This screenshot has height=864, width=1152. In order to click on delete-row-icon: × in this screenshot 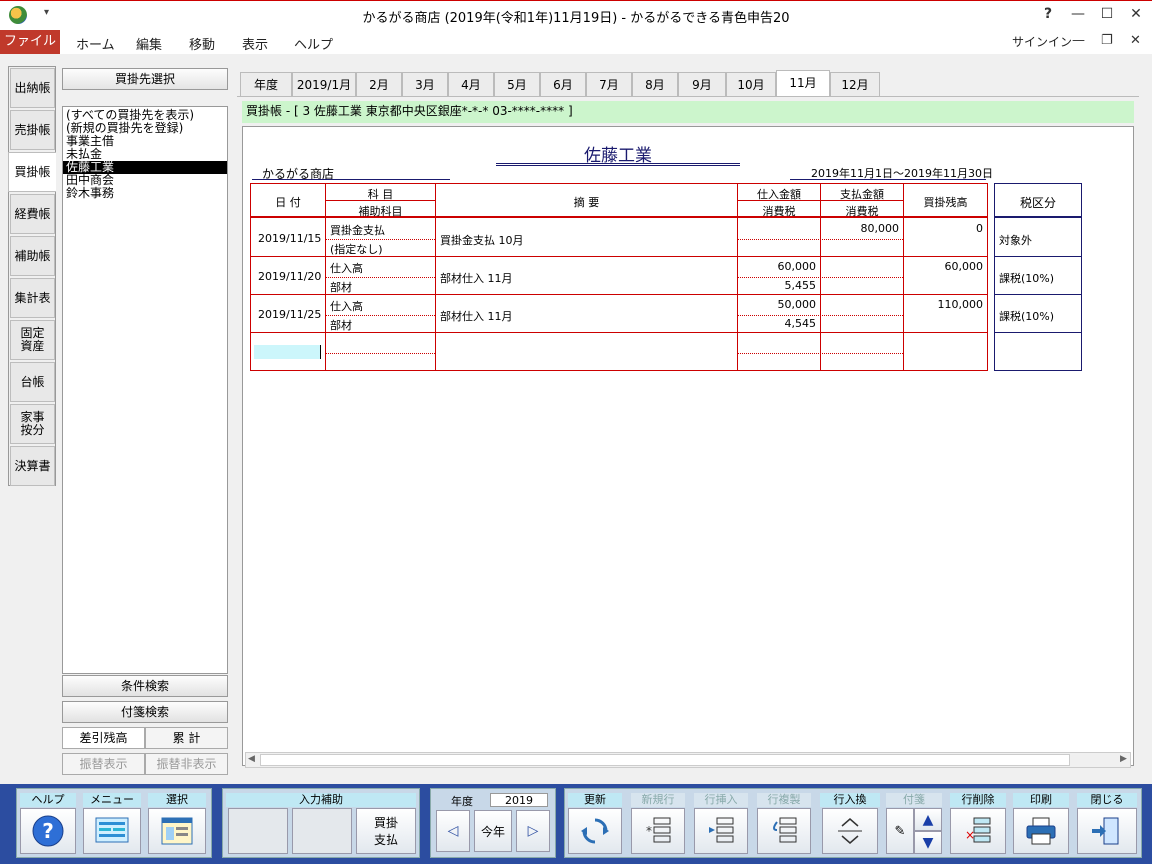, I will do `click(978, 830)`.